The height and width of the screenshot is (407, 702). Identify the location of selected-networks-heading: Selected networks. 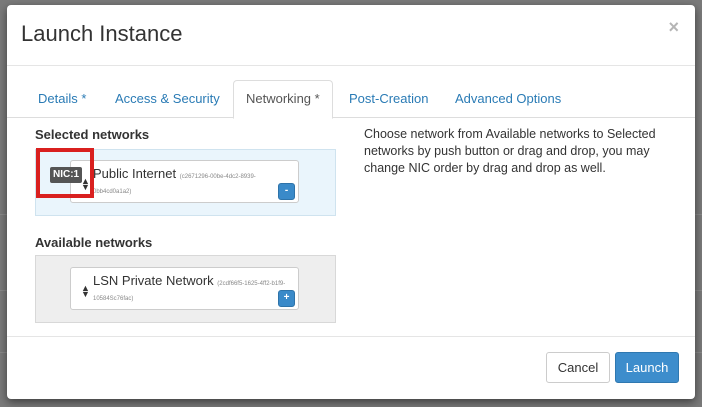
(92, 134).